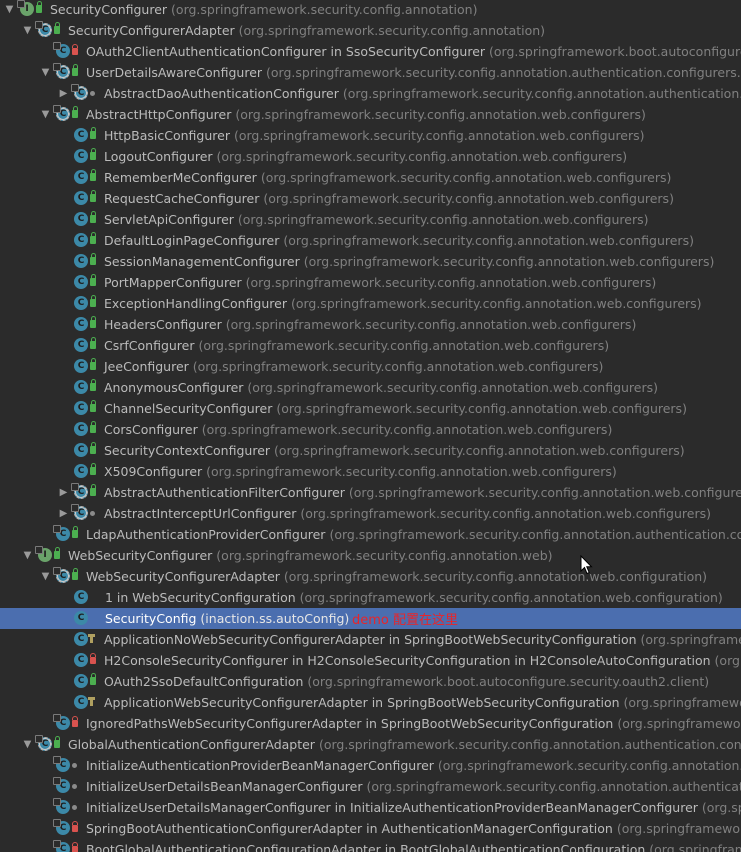 This screenshot has height=852, width=741. Describe the element at coordinates (679, 723) in the screenshot. I see `package-name: (org.springframework.boo` at that location.